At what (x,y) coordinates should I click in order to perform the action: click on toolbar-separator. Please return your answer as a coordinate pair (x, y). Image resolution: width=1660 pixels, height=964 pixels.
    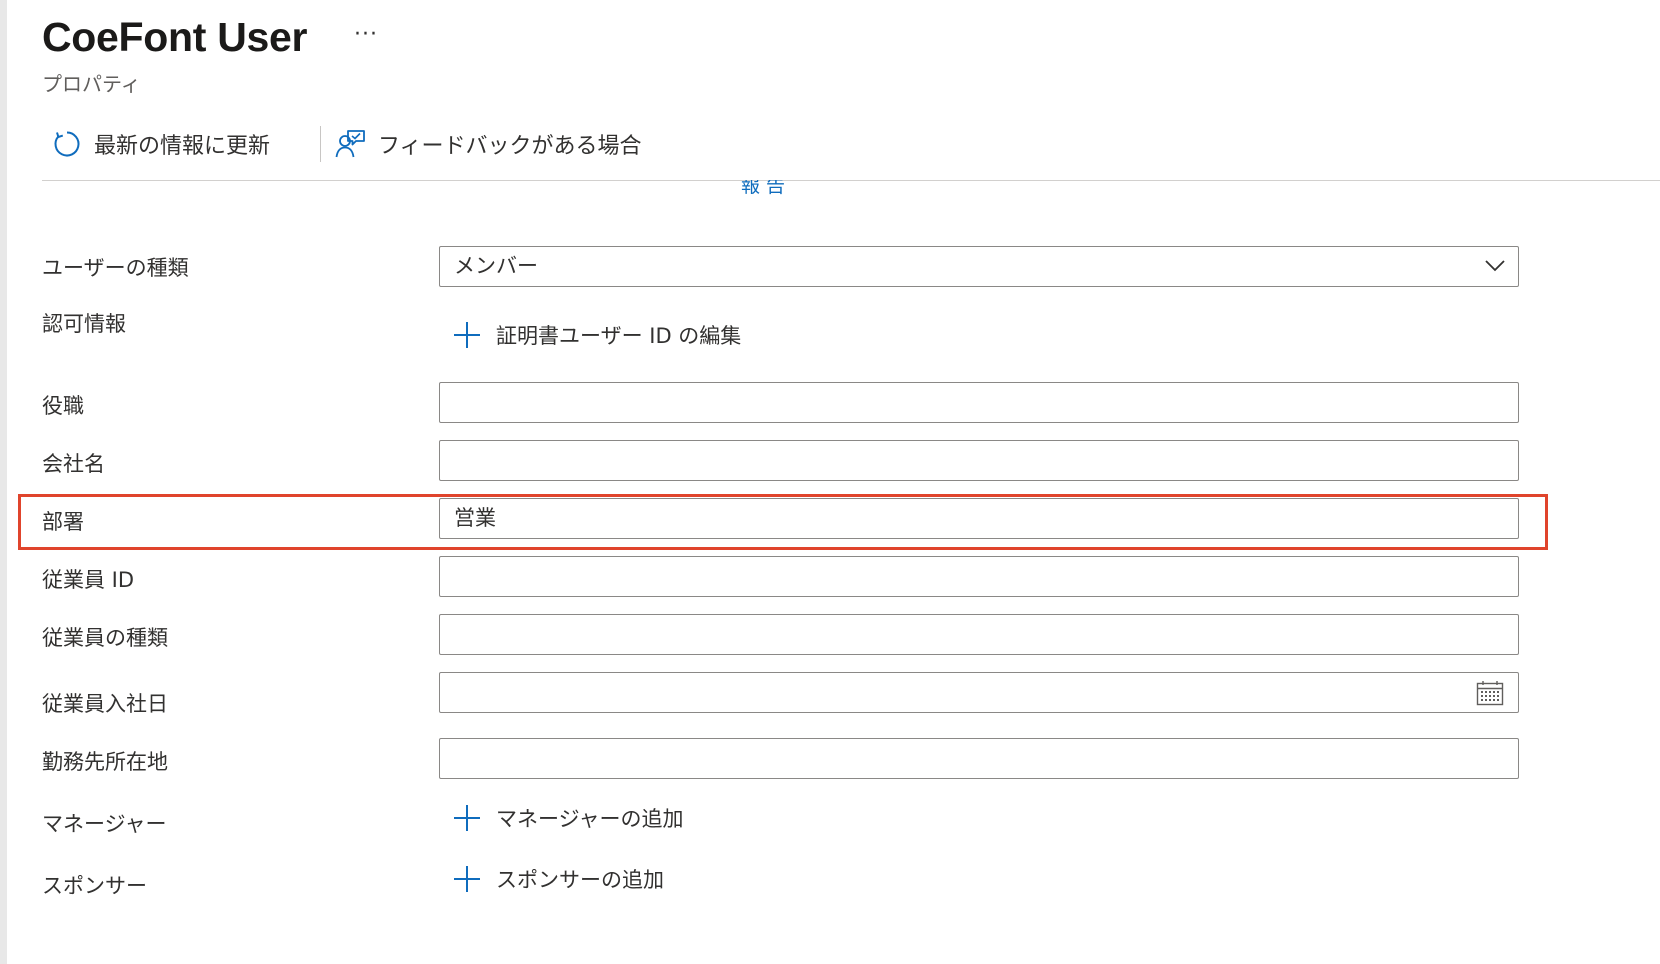
    Looking at the image, I should click on (320, 144).